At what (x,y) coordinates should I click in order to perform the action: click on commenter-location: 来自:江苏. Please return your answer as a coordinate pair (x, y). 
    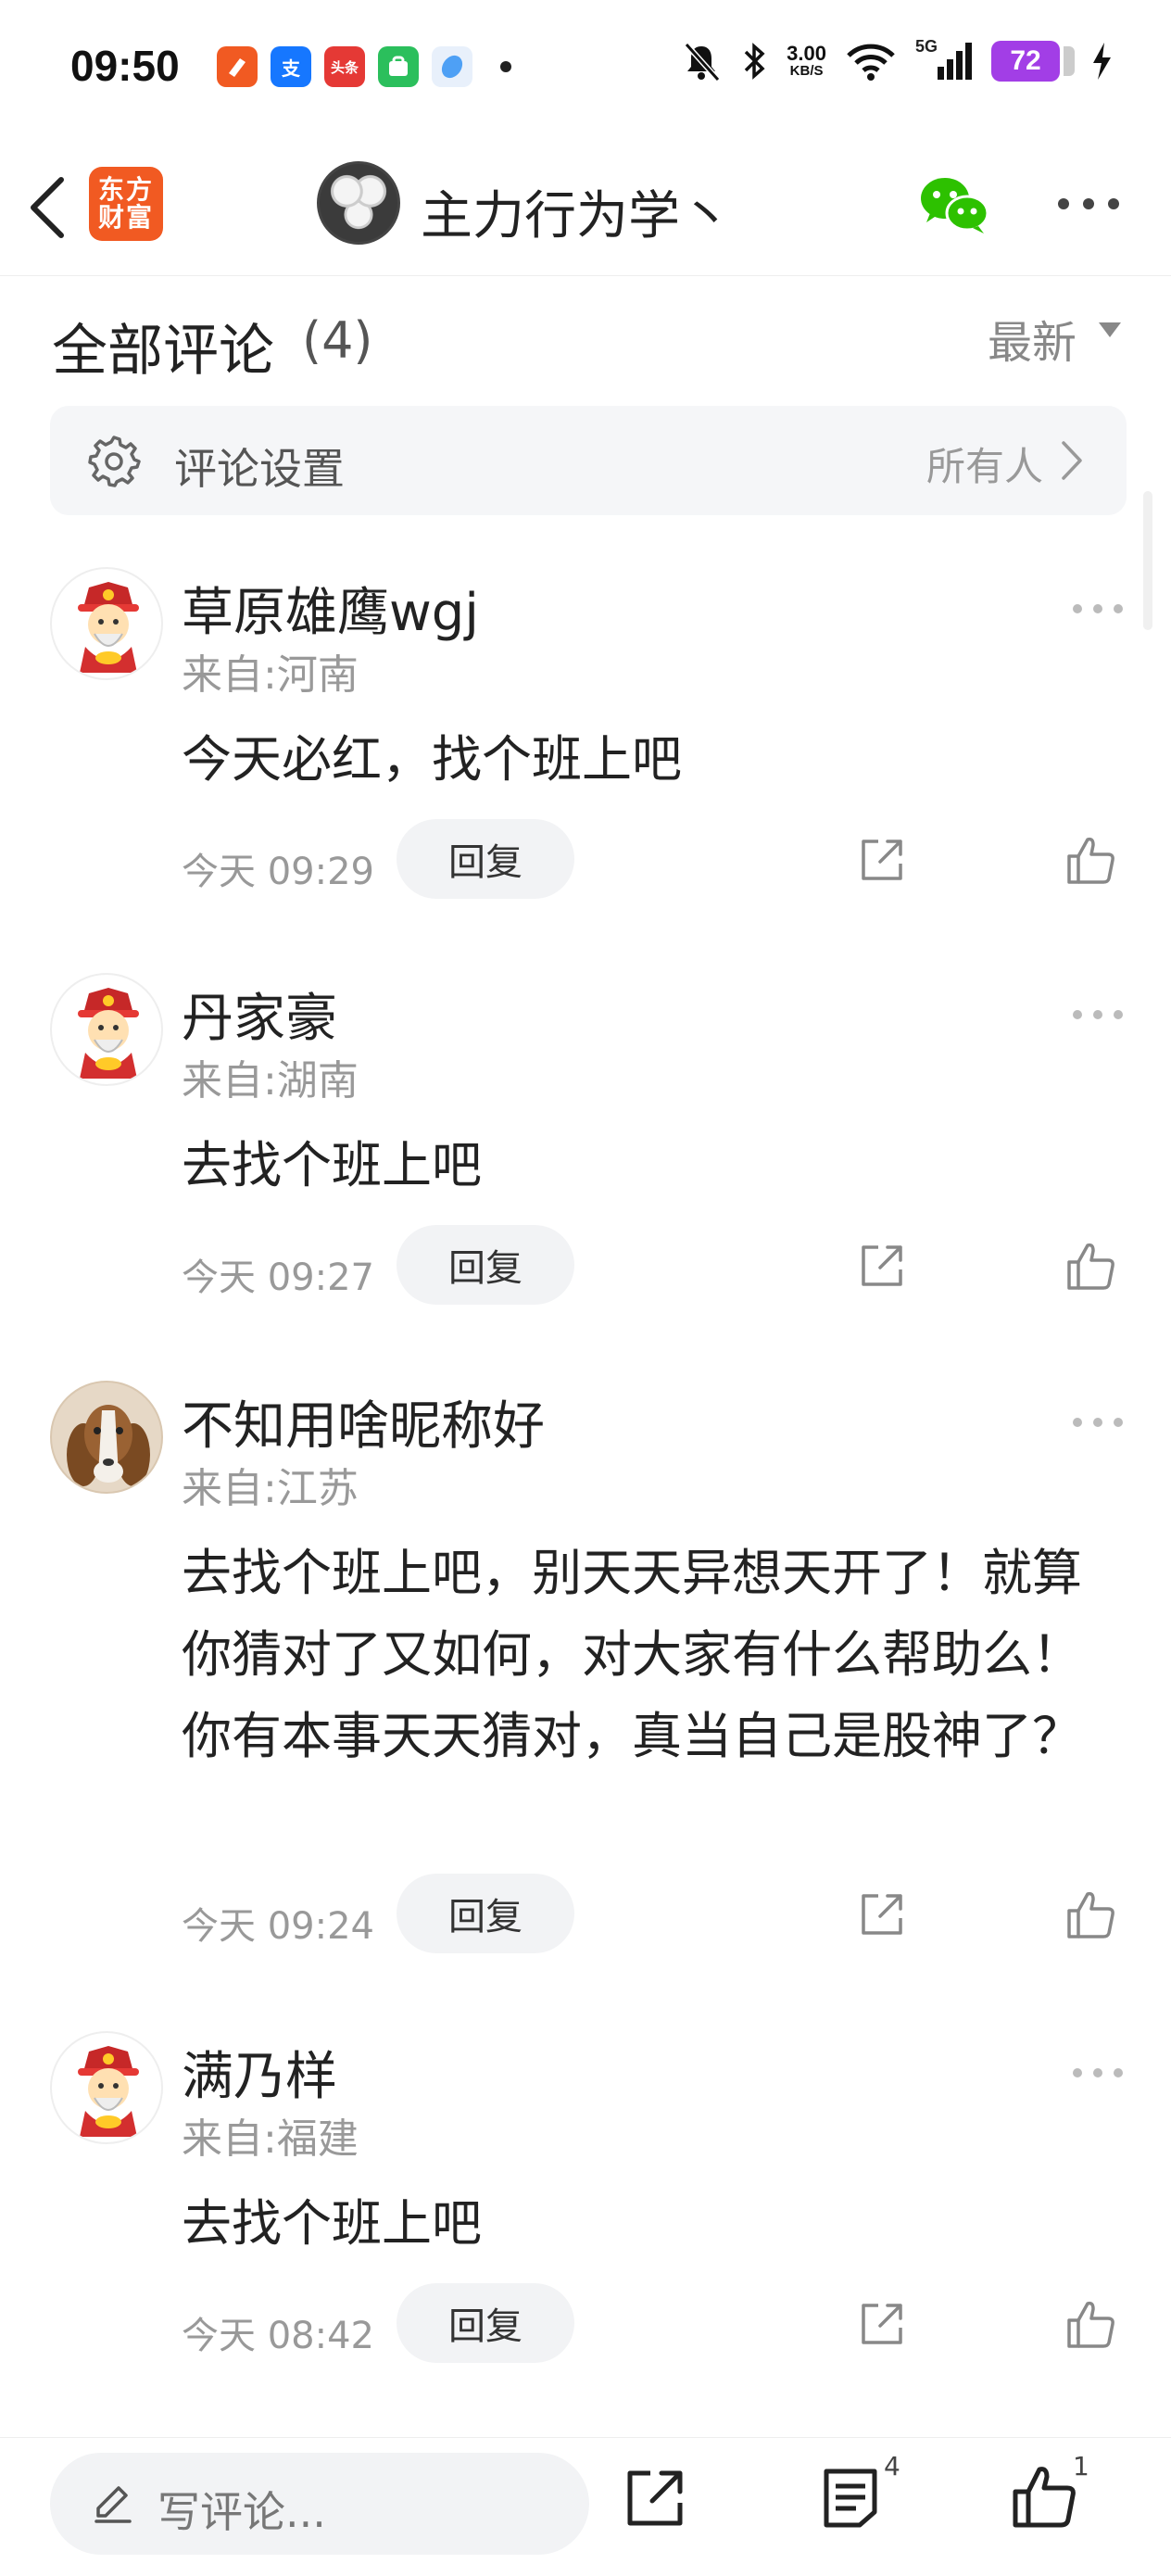
    Looking at the image, I should click on (271, 1488).